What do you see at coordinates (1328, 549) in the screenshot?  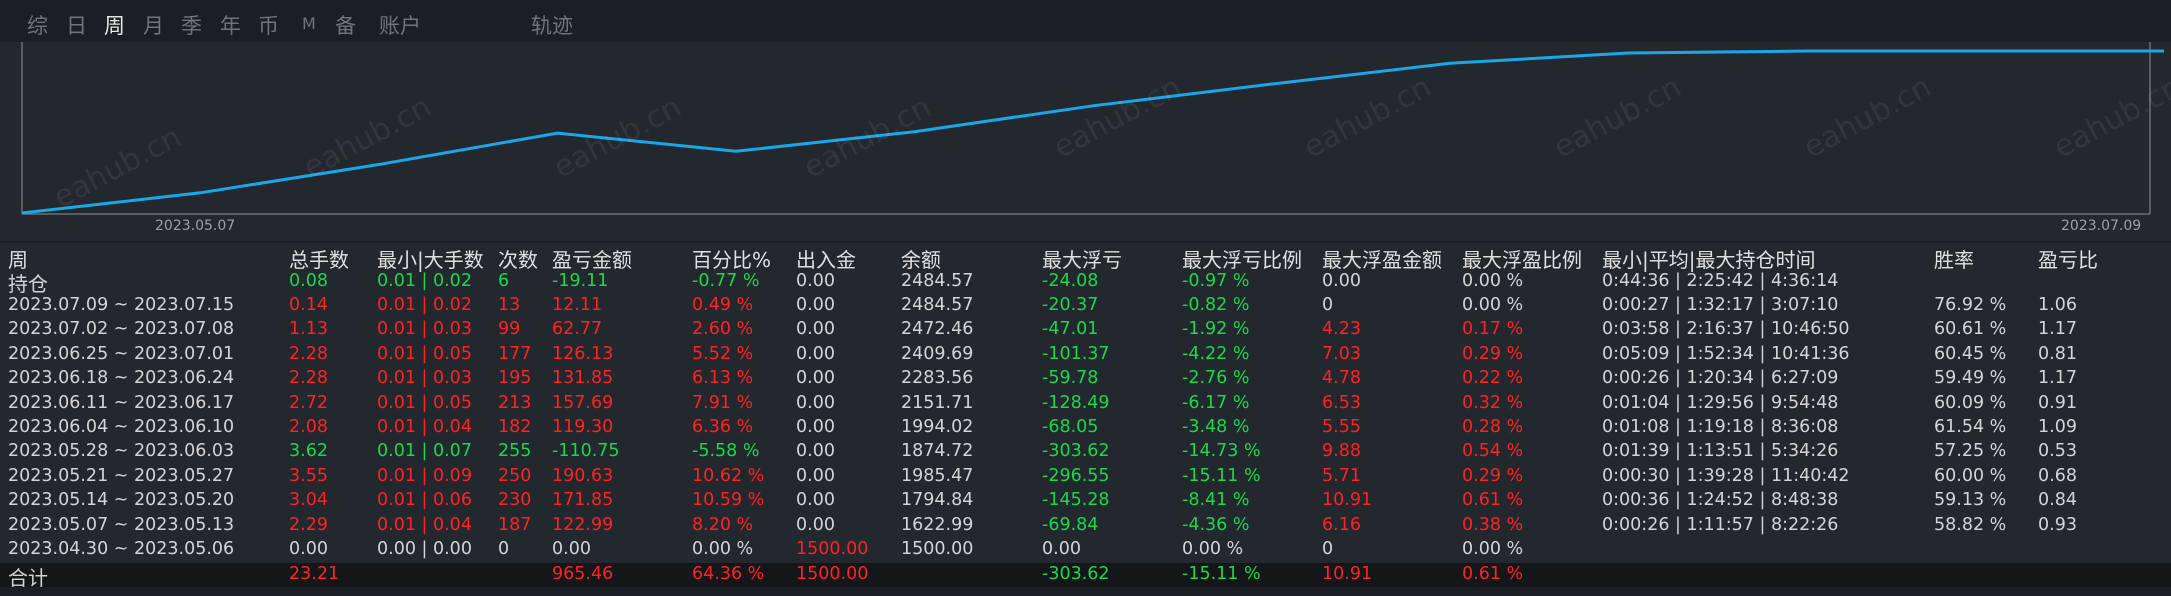 I see `table-row-mfp: 0` at bounding box center [1328, 549].